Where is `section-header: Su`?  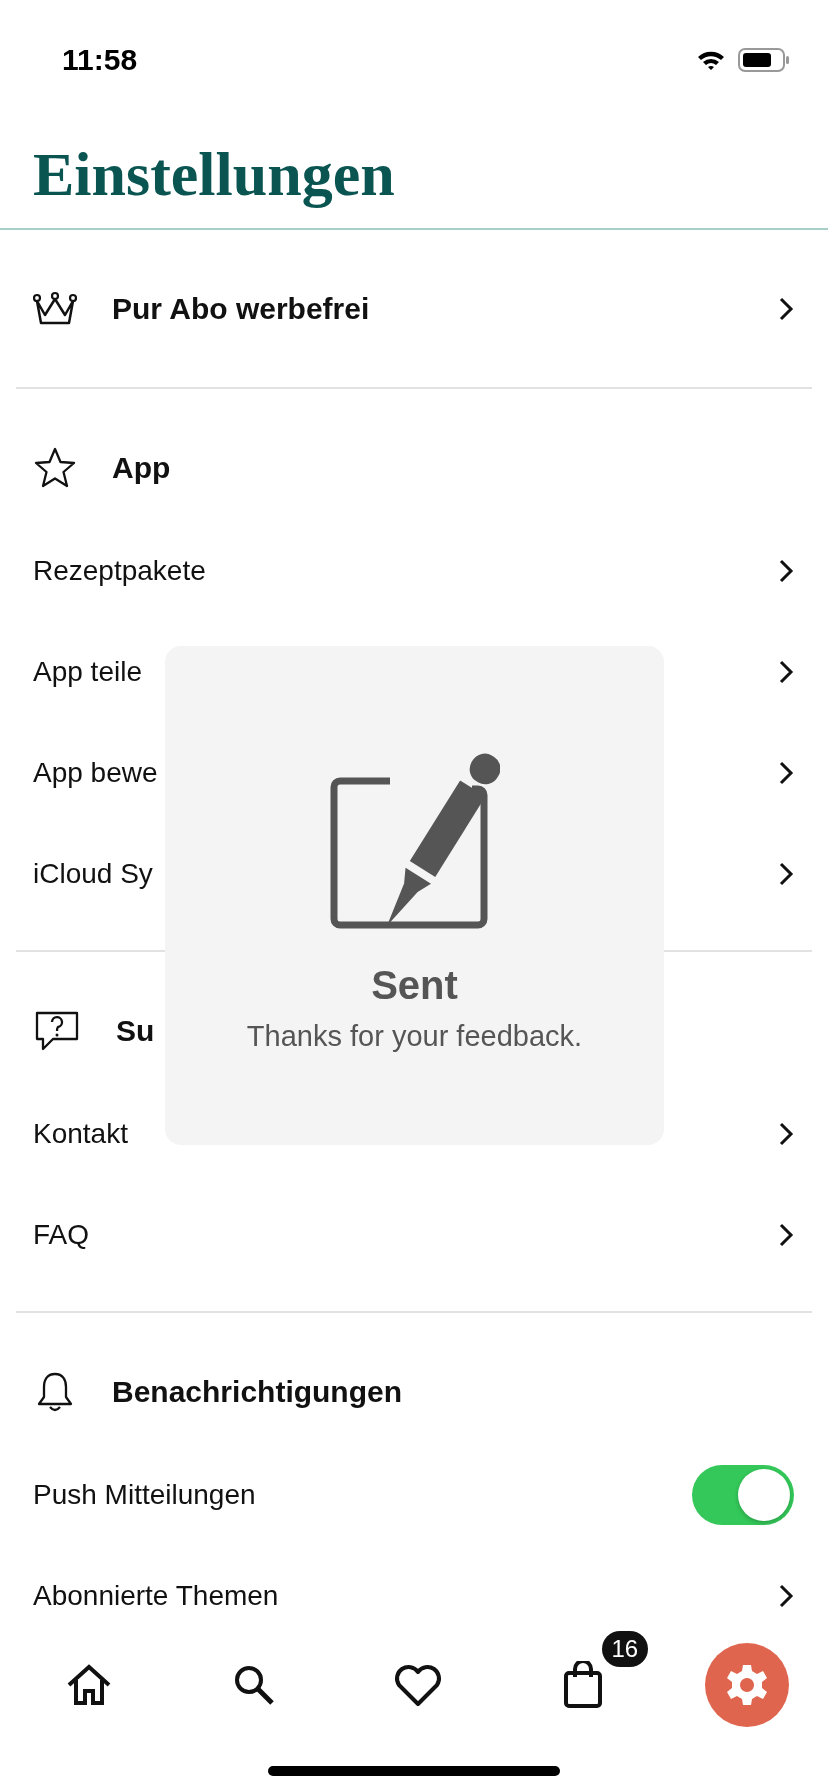 section-header: Su is located at coordinates (135, 1030).